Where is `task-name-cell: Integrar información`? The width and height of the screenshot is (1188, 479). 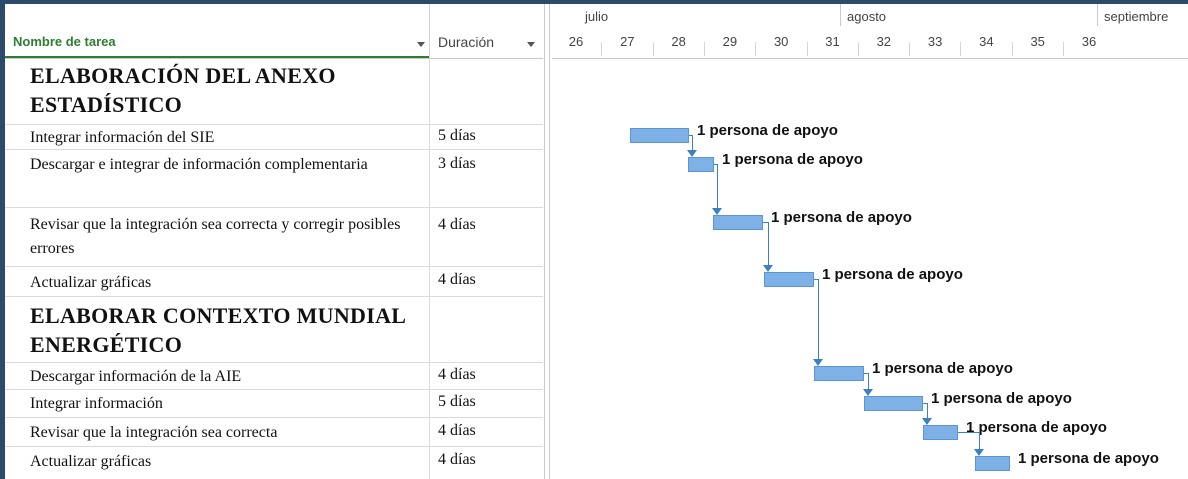 task-name-cell: Integrar información is located at coordinates (217, 403).